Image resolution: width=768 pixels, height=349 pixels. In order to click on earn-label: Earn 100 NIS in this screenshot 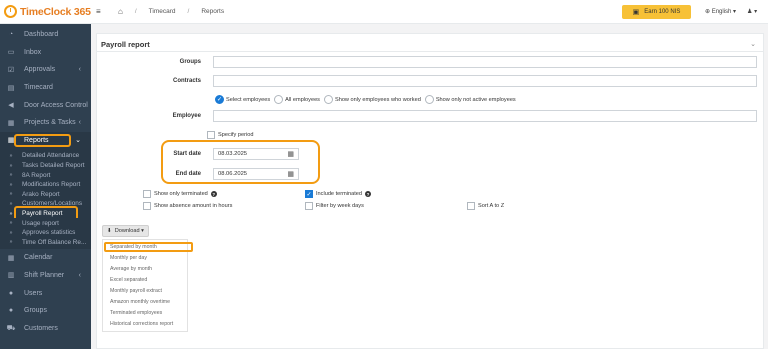, I will do `click(662, 12)`.